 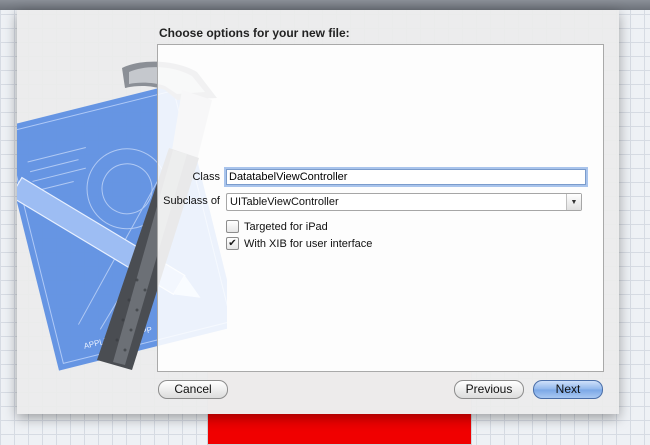 I want to click on sheet-title: Choose options for your new file:, so click(x=254, y=33).